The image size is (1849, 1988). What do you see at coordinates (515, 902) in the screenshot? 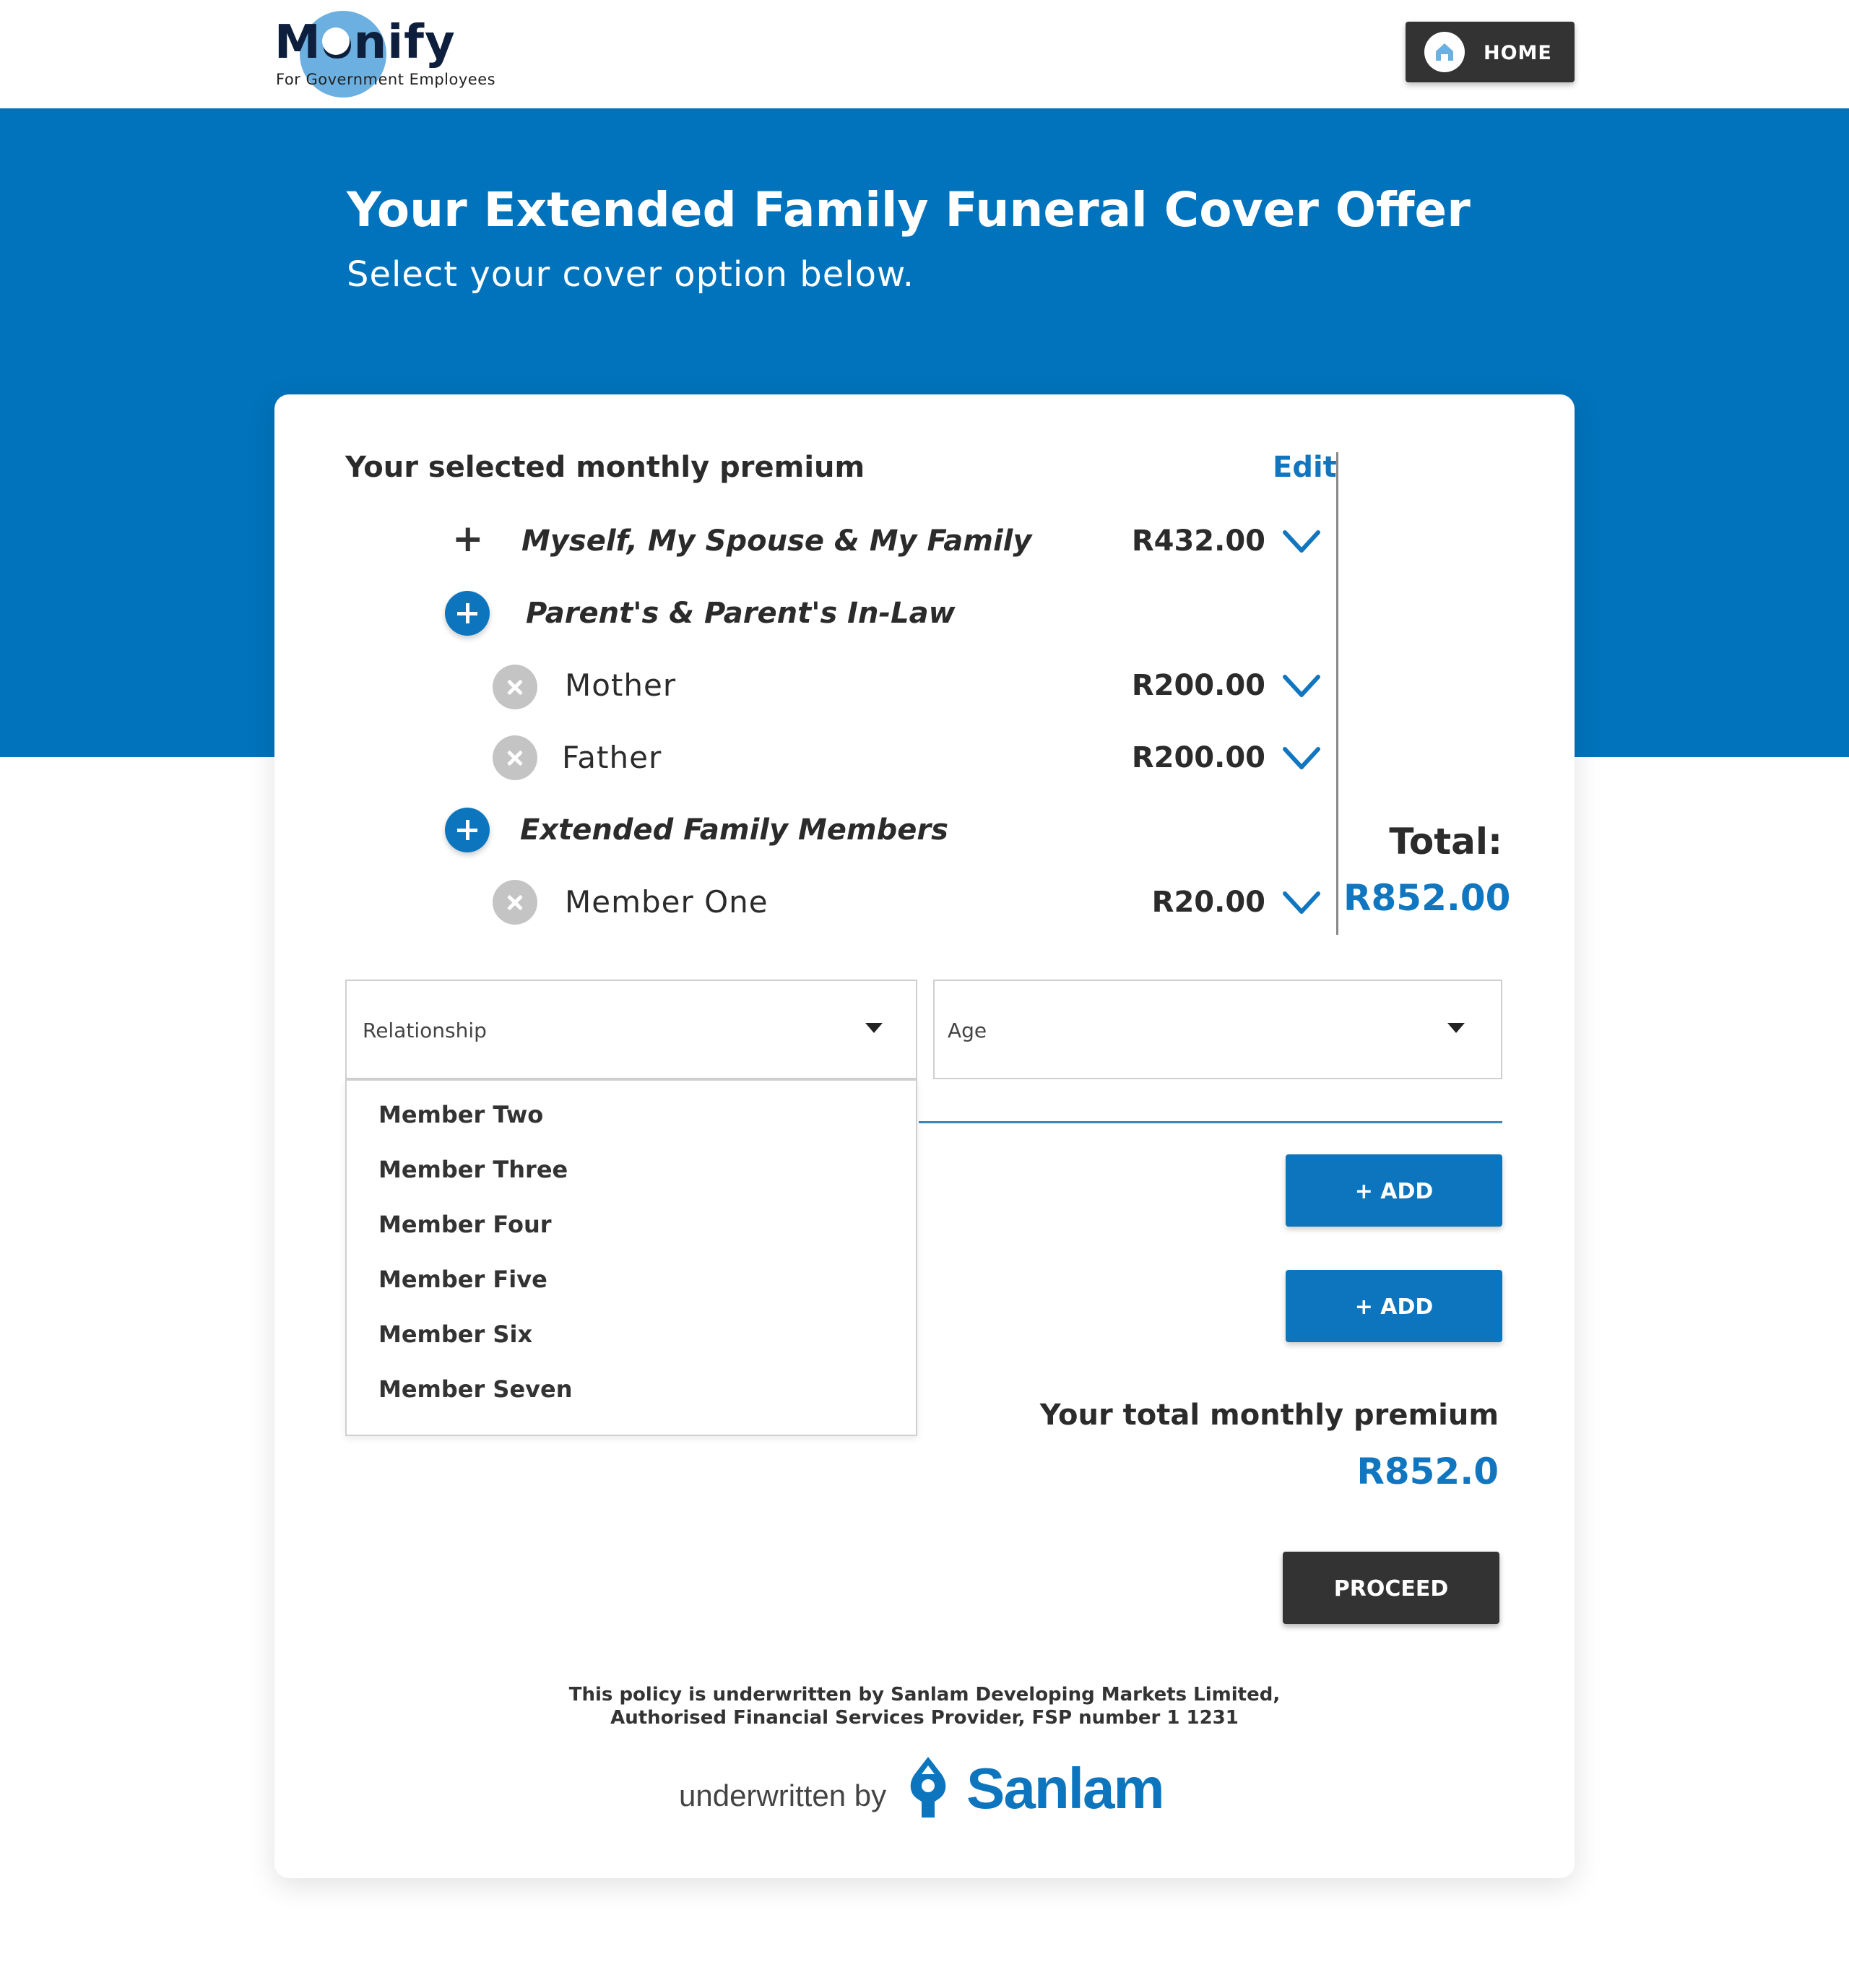
I see `remove-member-one-icon` at bounding box center [515, 902].